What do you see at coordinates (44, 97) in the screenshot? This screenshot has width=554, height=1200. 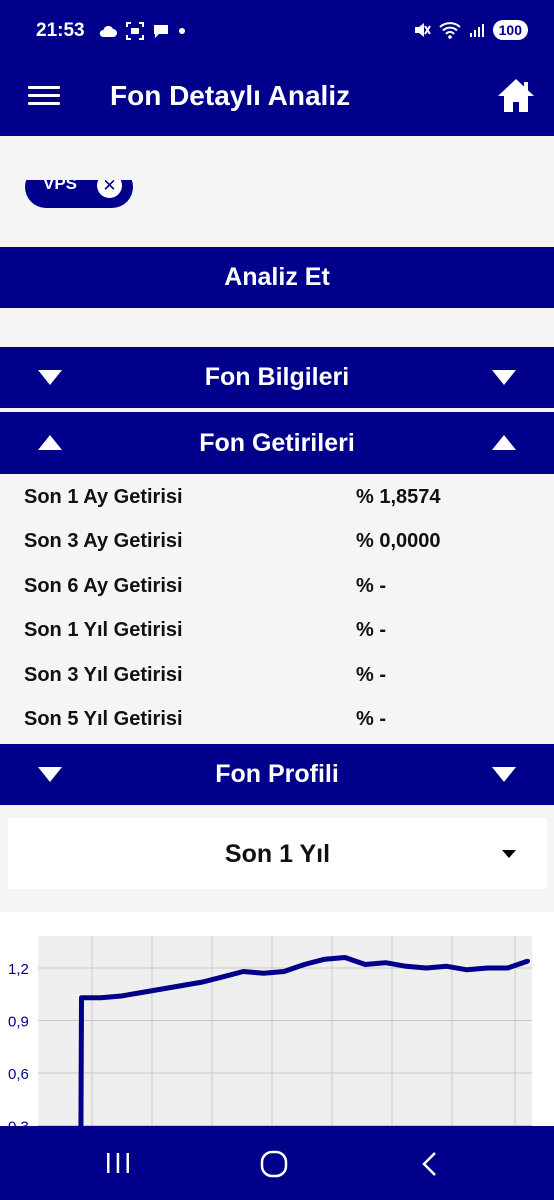 I see `menu-button` at bounding box center [44, 97].